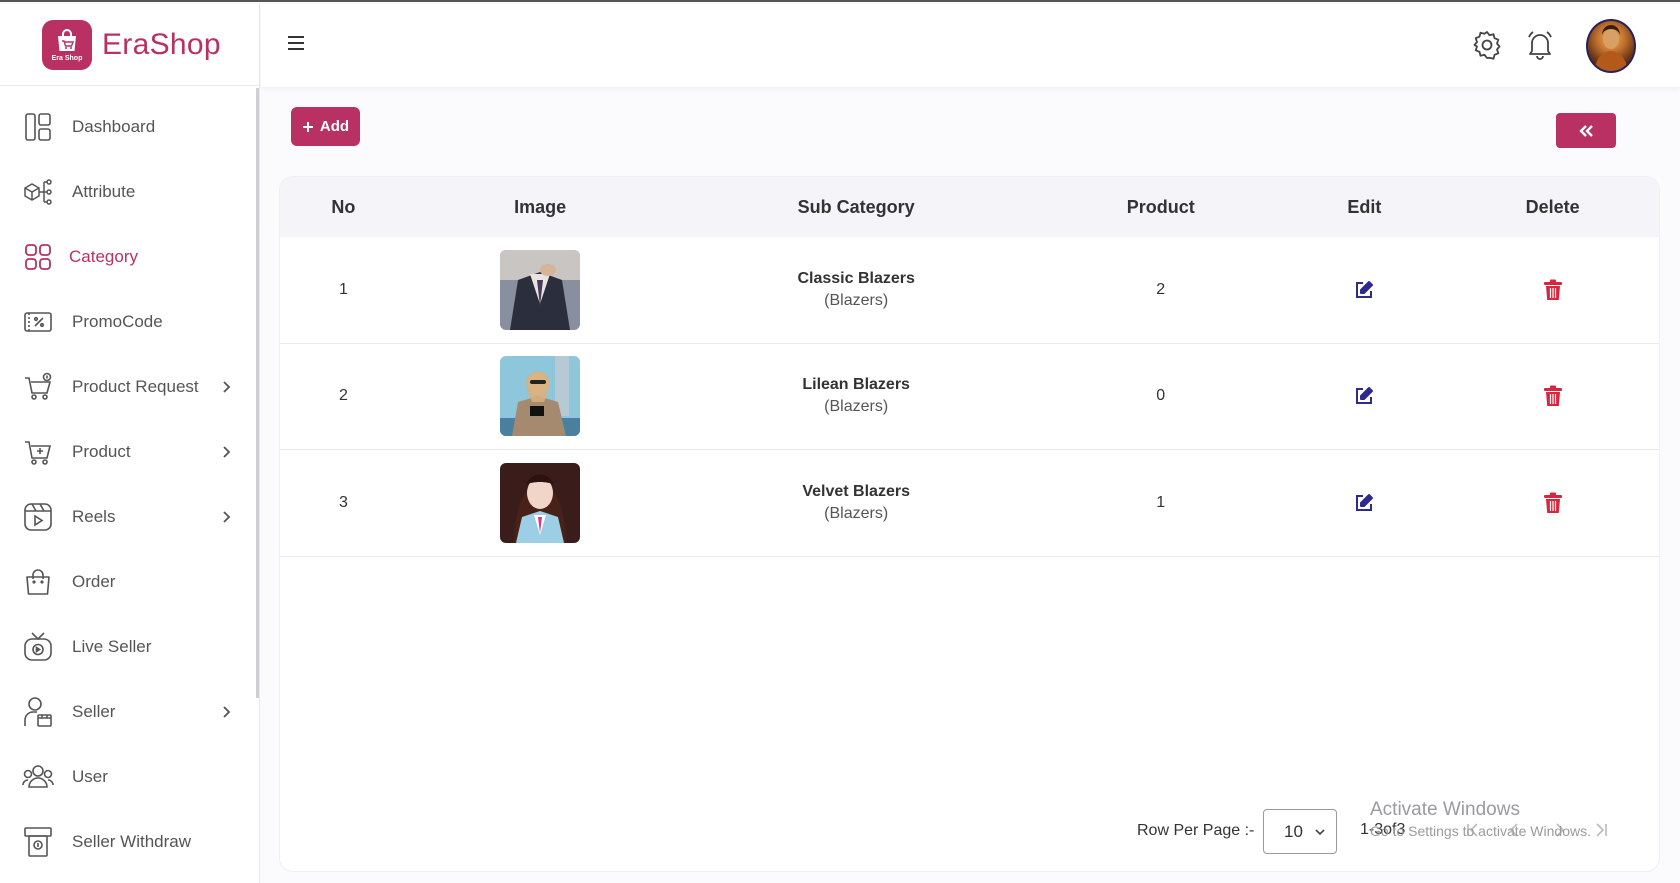  I want to click on col-header-edit: Edit, so click(1364, 206).